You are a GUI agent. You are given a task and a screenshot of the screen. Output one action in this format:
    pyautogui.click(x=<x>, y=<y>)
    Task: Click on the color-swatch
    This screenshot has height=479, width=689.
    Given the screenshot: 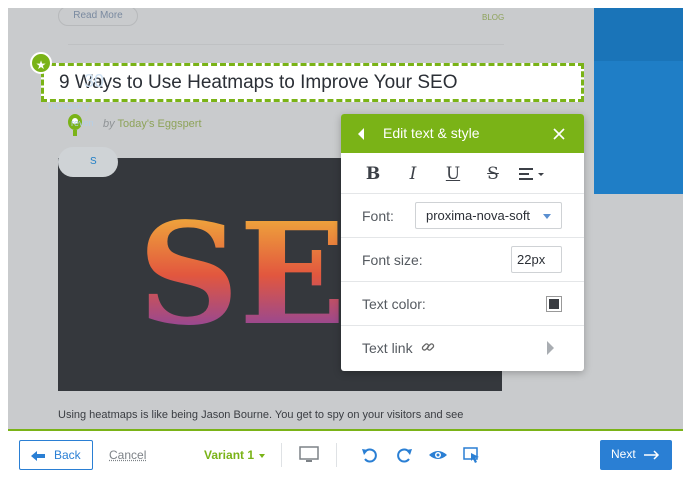 What is the action you would take?
    pyautogui.click(x=554, y=304)
    